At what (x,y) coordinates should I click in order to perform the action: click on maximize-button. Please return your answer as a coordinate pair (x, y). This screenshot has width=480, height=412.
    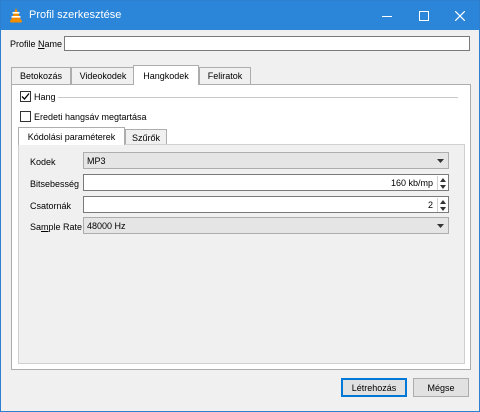
    Looking at the image, I should click on (424, 15).